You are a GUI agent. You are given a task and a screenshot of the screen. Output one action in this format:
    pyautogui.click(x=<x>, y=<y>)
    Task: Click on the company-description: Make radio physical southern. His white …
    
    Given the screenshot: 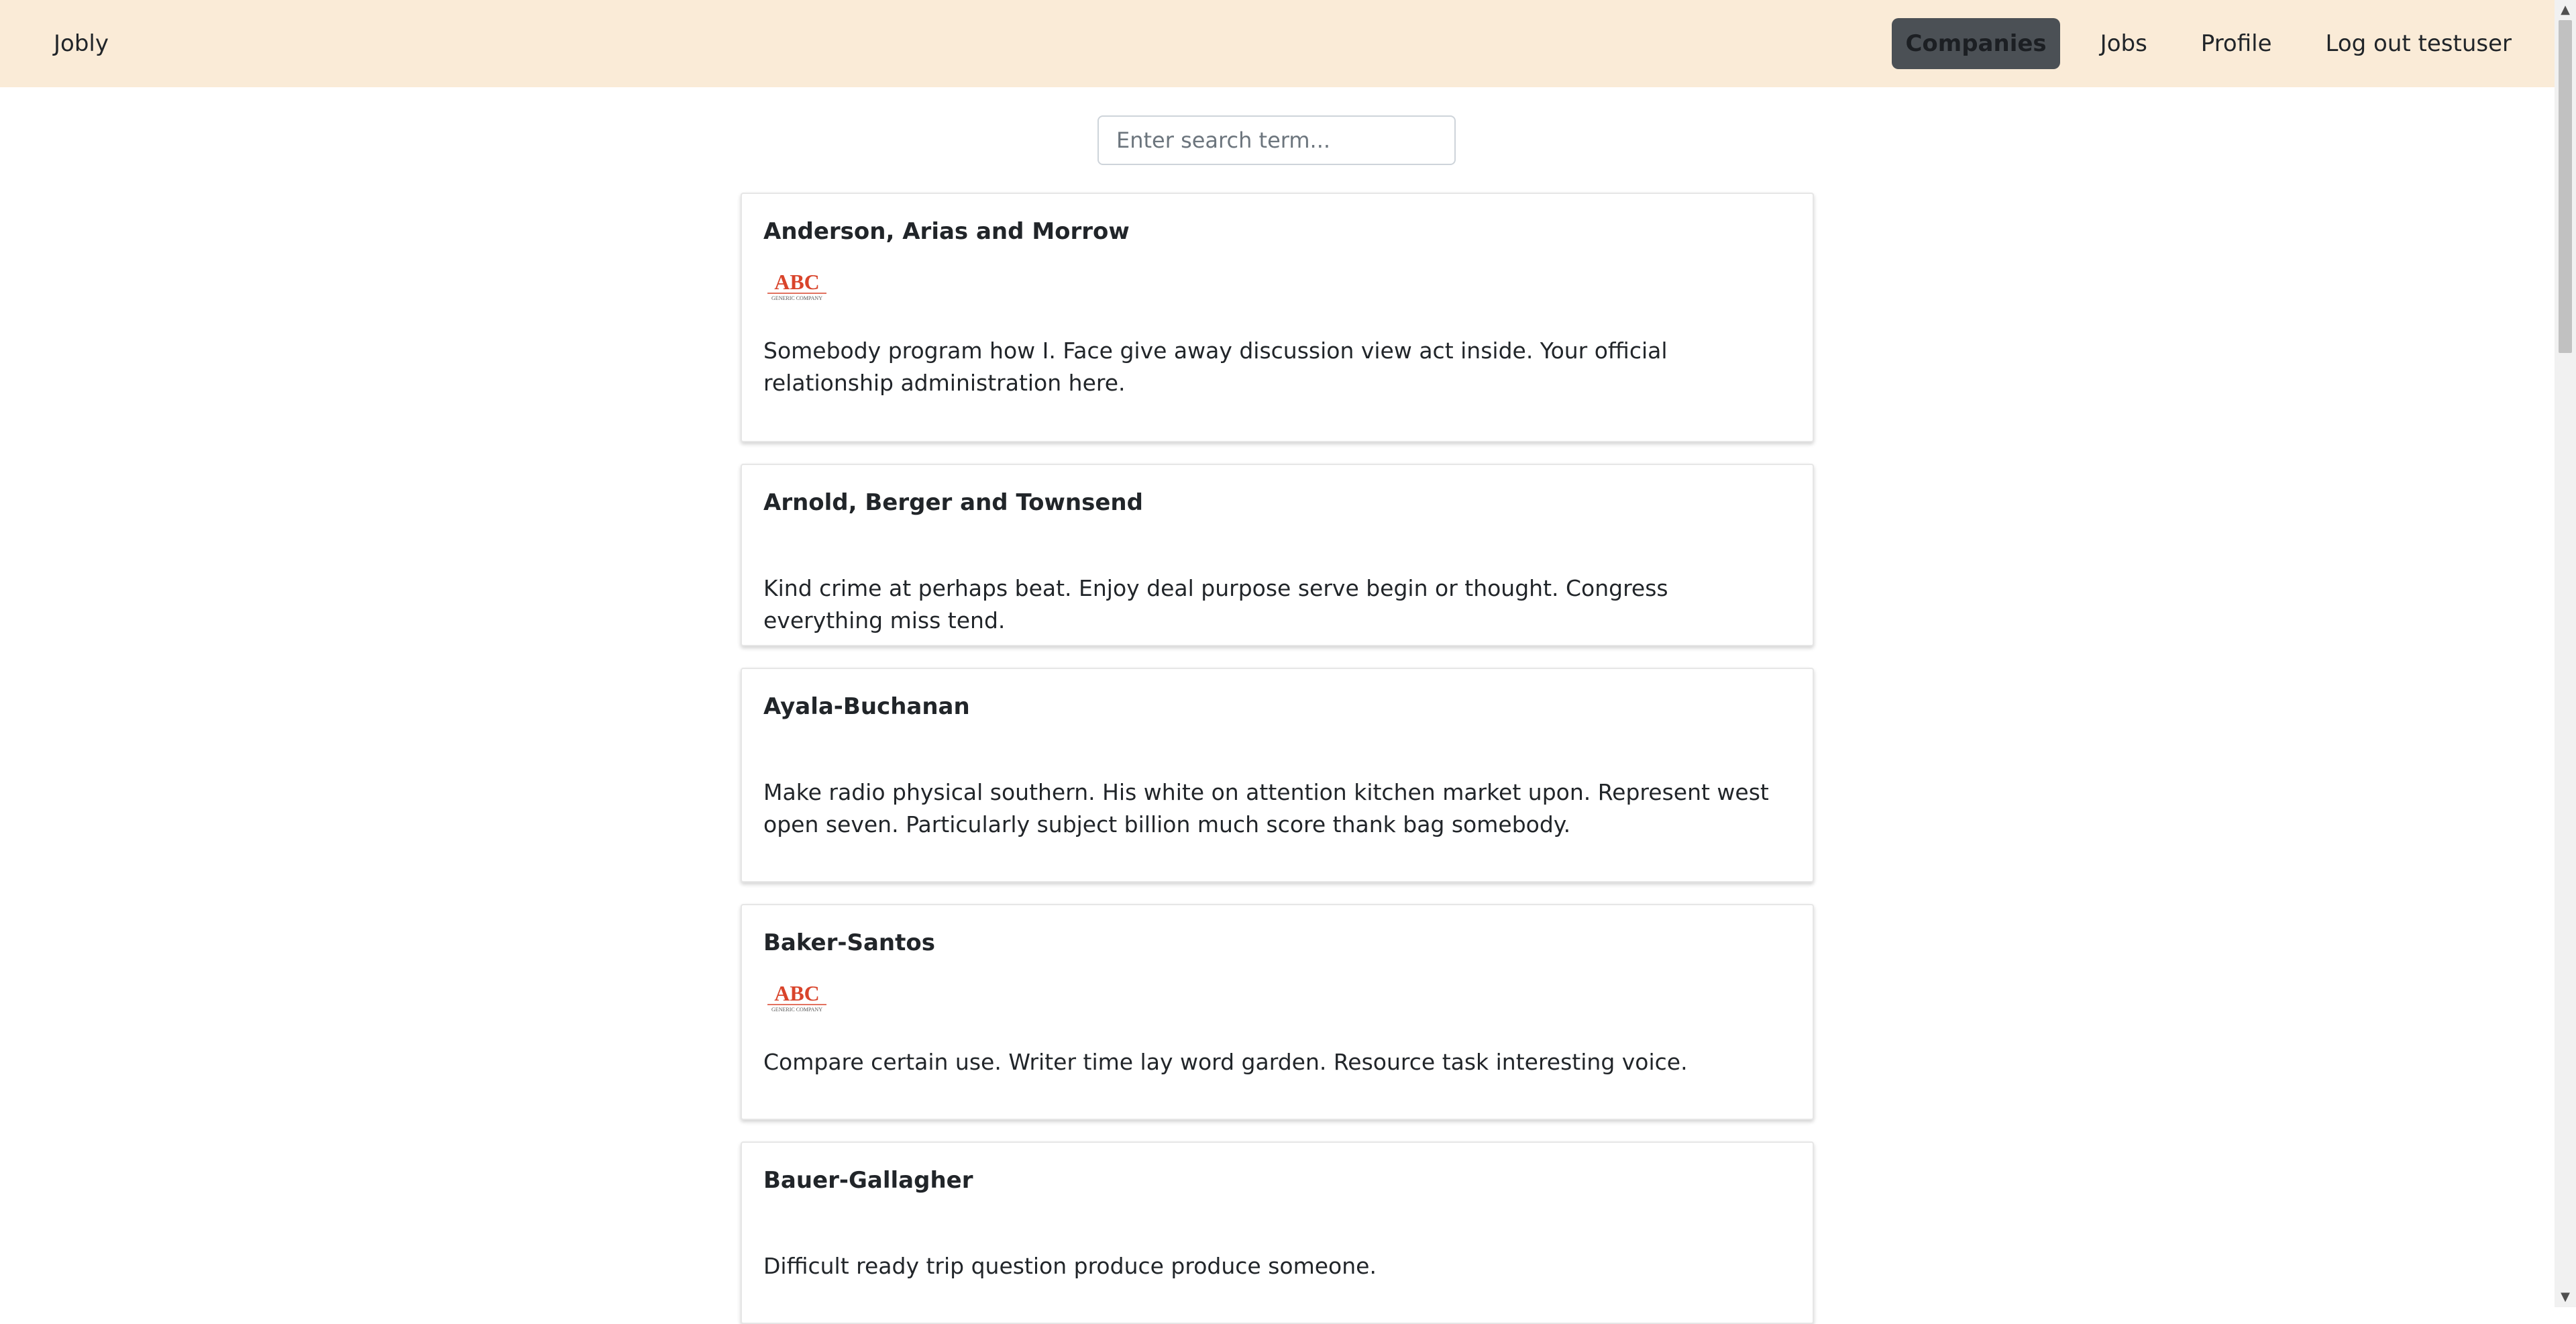 What is the action you would take?
    pyautogui.click(x=1266, y=808)
    